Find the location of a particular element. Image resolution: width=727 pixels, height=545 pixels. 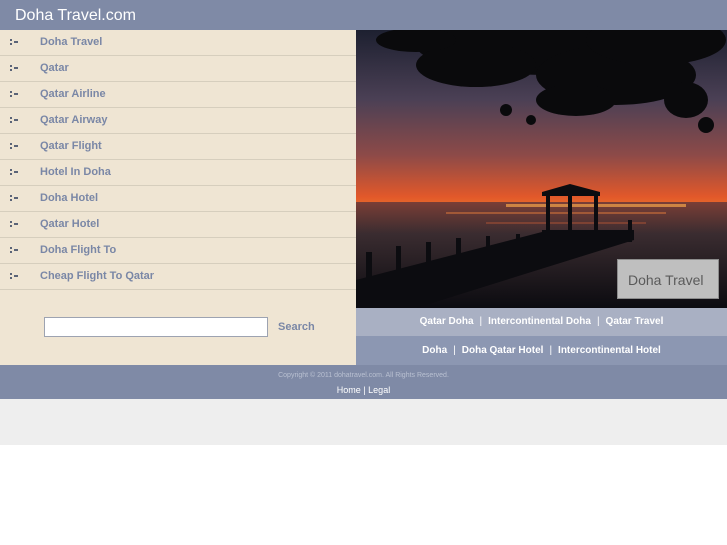

link-doha: Doha is located at coordinates (434, 350).